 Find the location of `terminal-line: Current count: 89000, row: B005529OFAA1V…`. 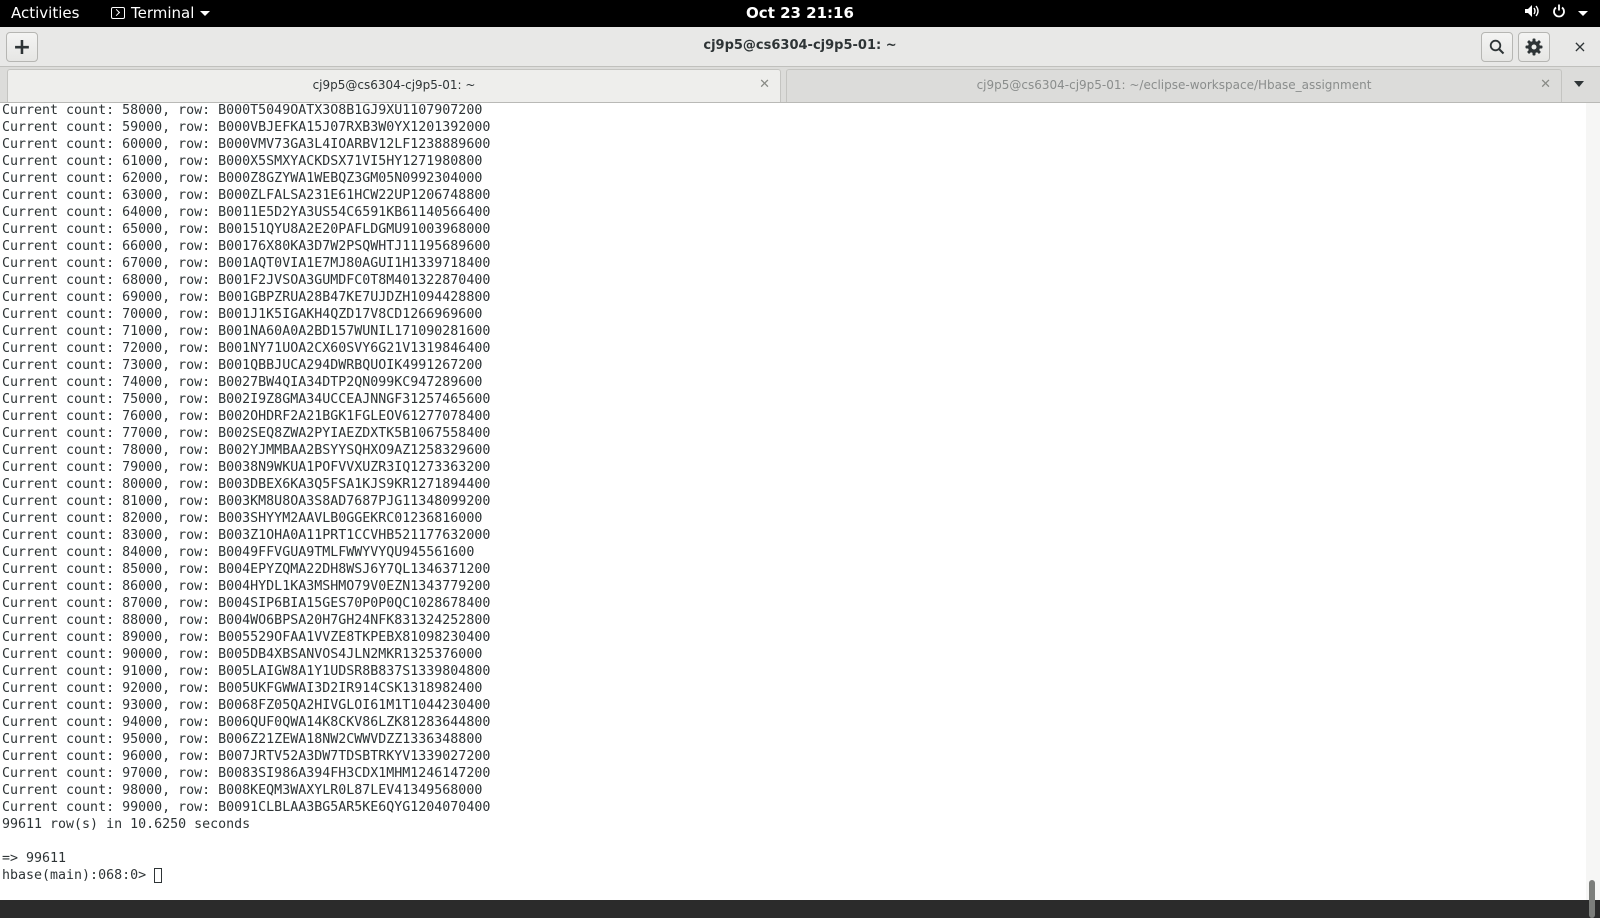

terminal-line: Current count: 89000, row: B005529OFAA1V… is located at coordinates (246, 637).